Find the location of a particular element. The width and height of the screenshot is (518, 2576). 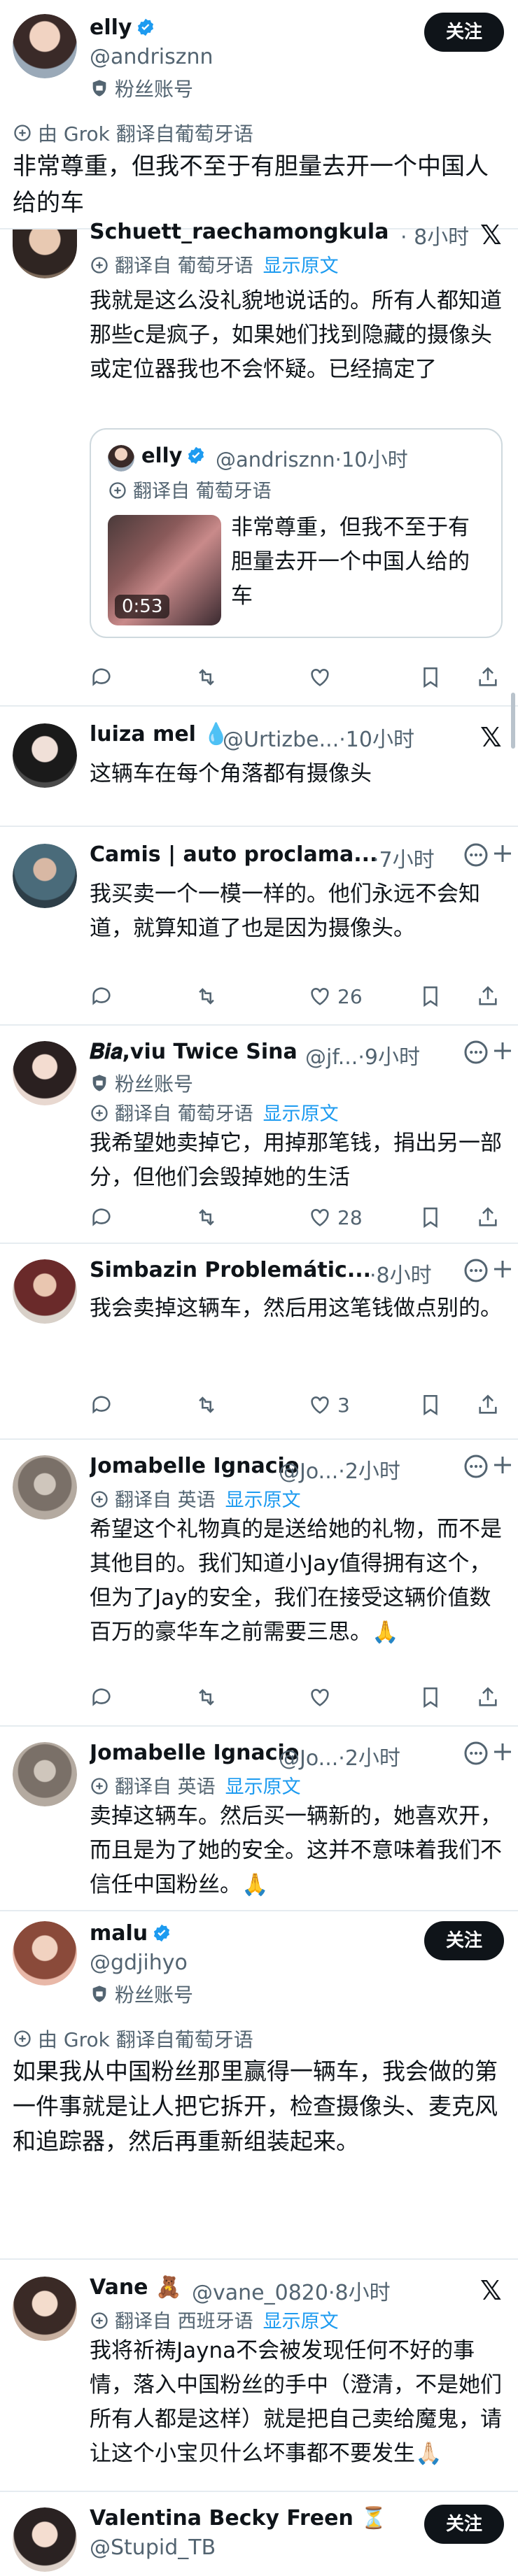

author-name: 𝑩𝒊𝒂,viu Twice Sina is located at coordinates (195, 1052).